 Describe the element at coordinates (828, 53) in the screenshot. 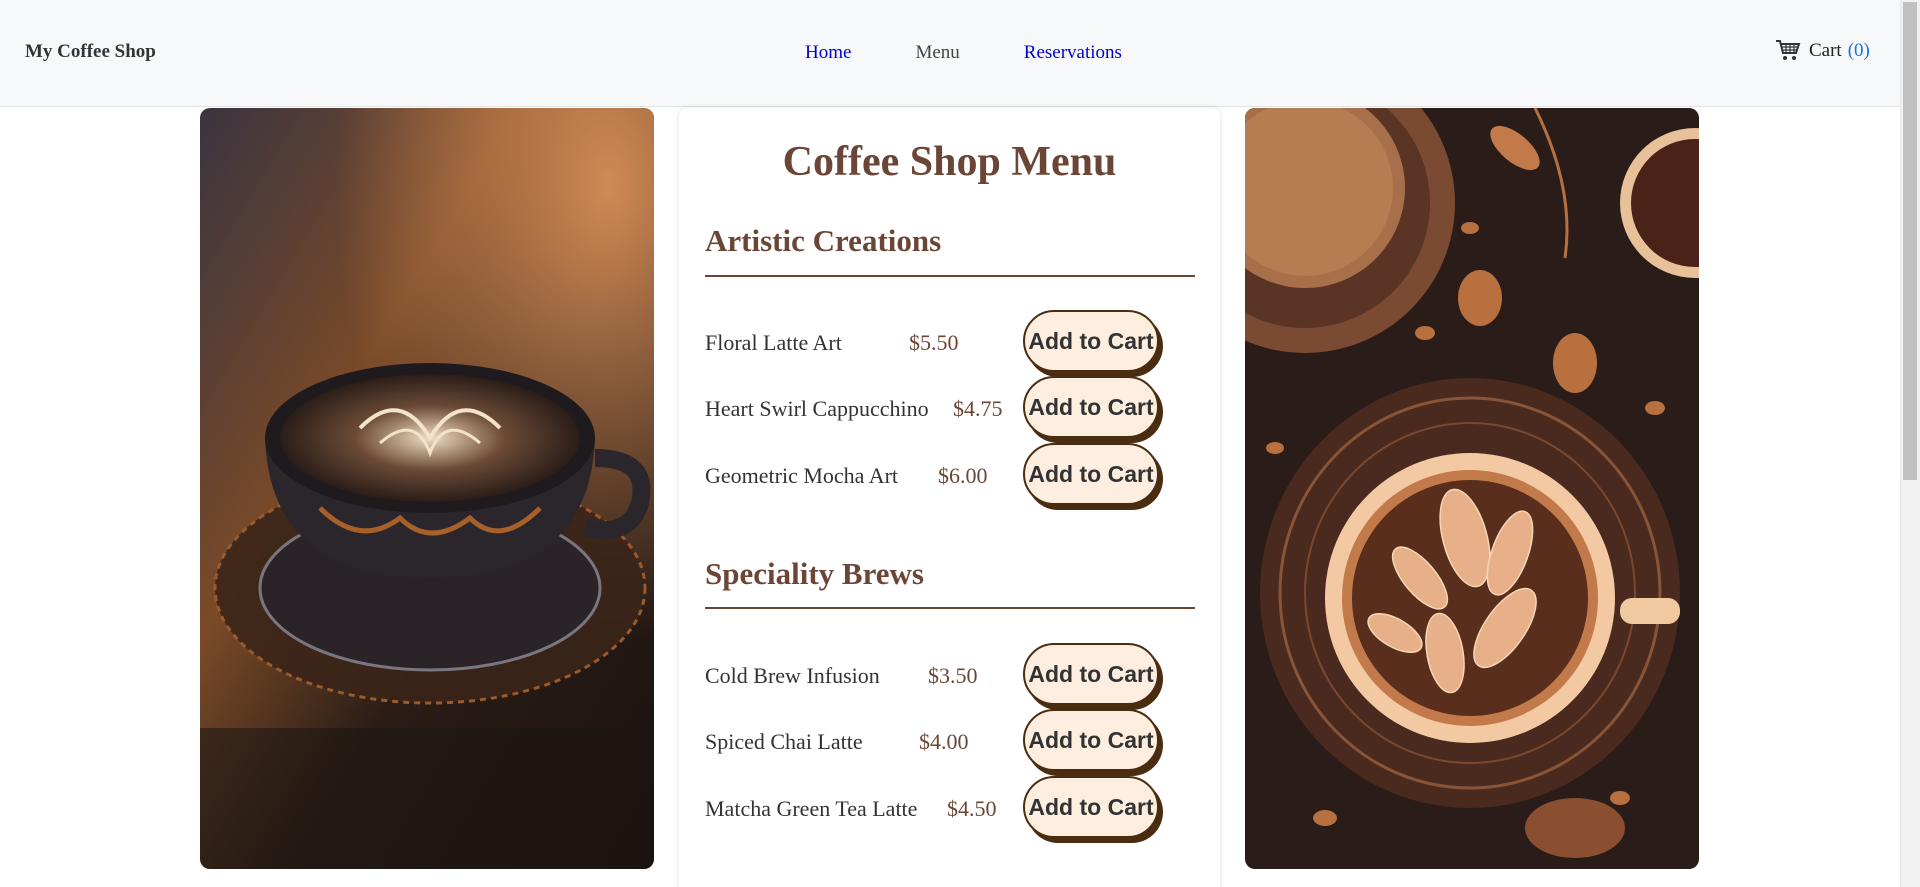

I see `nav-link-home: Home` at that location.